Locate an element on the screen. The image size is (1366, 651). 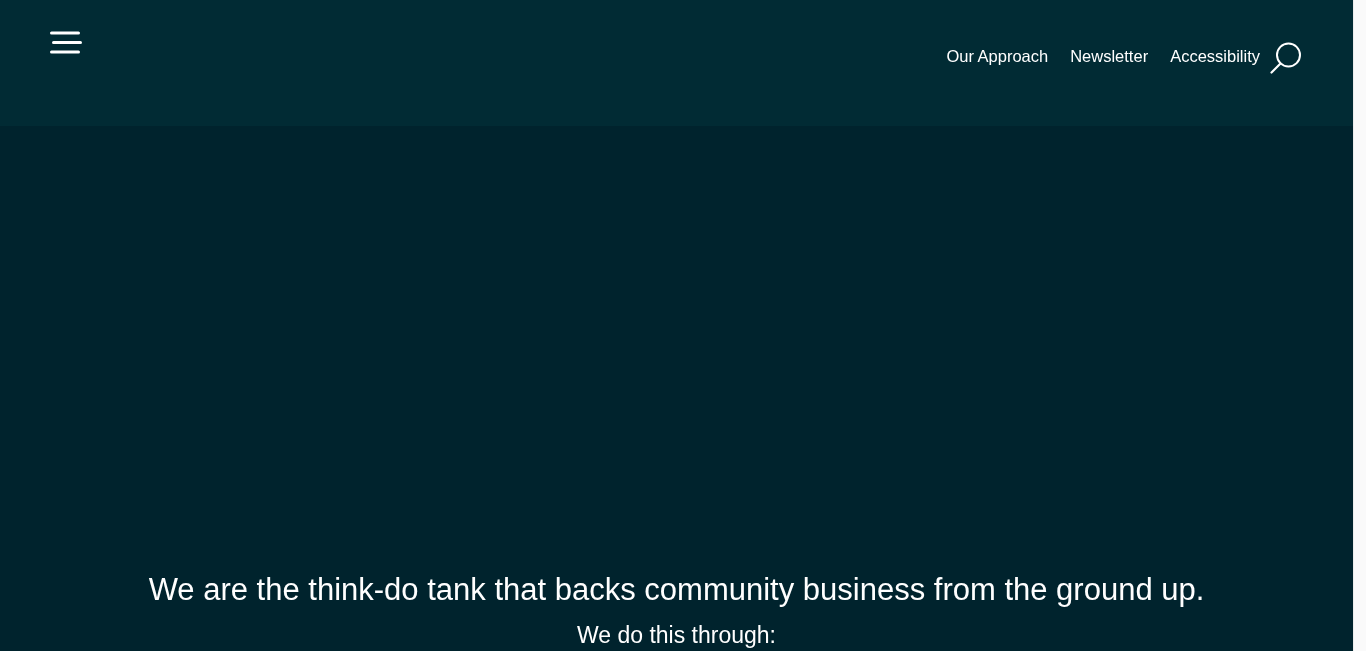
menu-icon is located at coordinates (66, 42).